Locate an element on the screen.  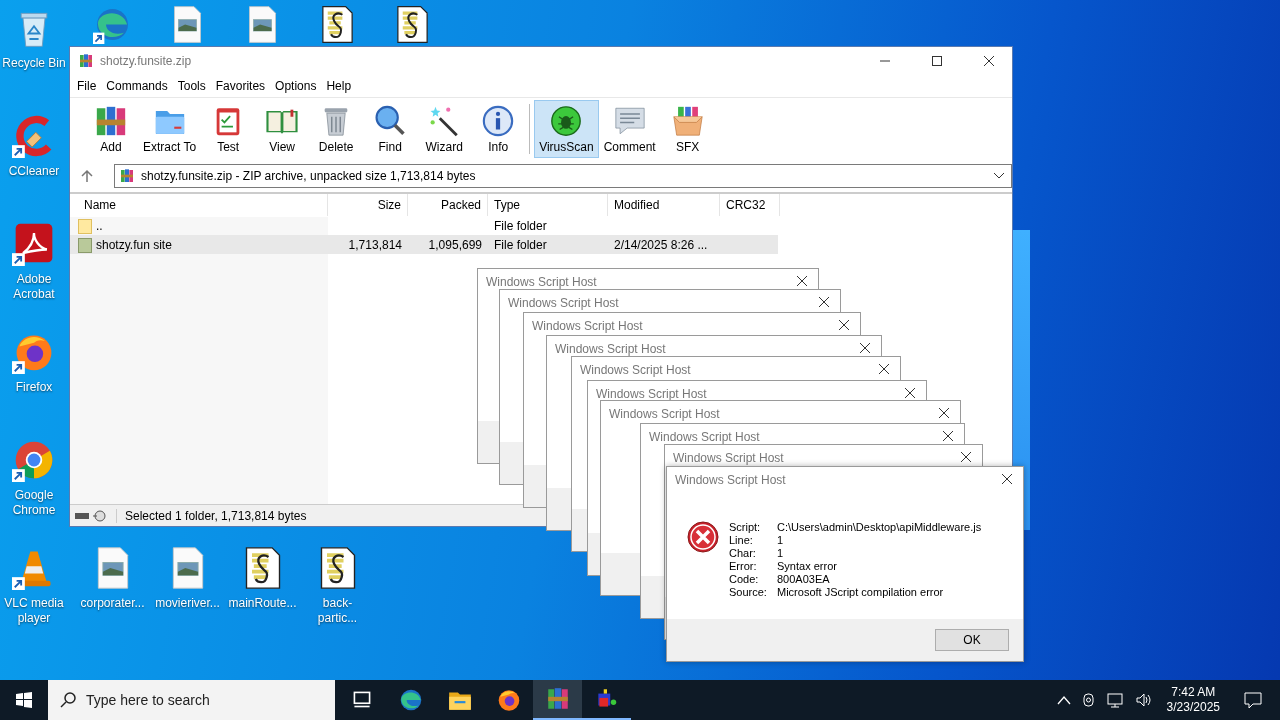
status-text: Selected 1 folder, 1,713,814 bytes is located at coordinates (211, 515).